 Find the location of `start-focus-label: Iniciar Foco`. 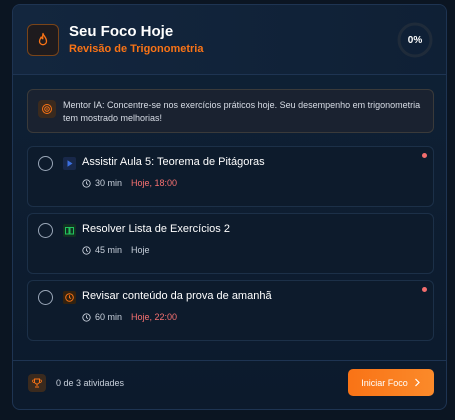

start-focus-label: Iniciar Foco is located at coordinates (384, 382).